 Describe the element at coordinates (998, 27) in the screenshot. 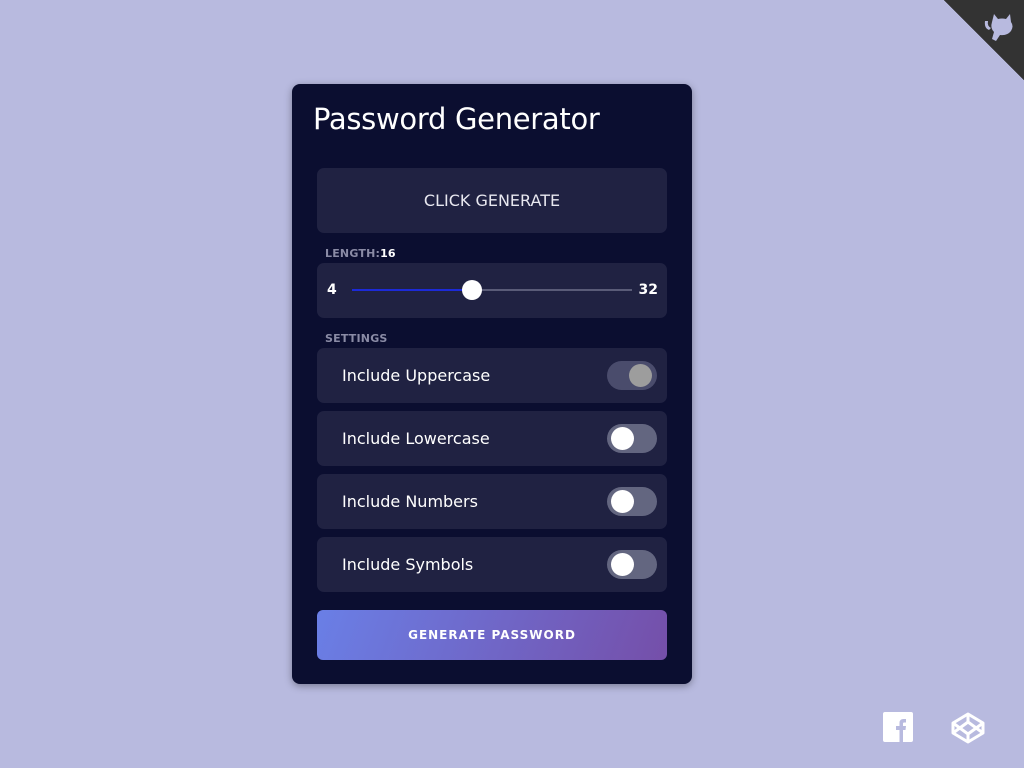

I see `github-octocat-icon` at that location.